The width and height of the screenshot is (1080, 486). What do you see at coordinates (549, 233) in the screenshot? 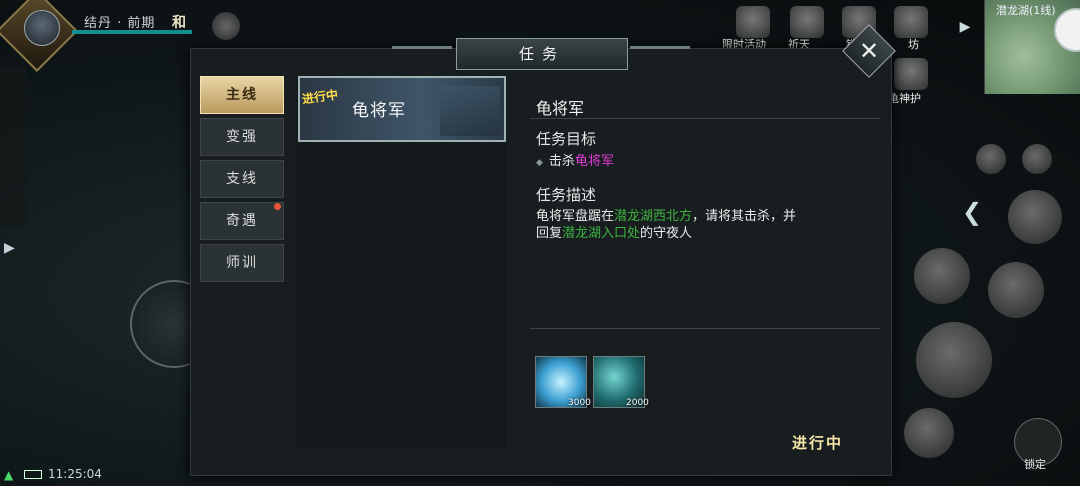
I see `desc-text: 回复` at bounding box center [549, 233].